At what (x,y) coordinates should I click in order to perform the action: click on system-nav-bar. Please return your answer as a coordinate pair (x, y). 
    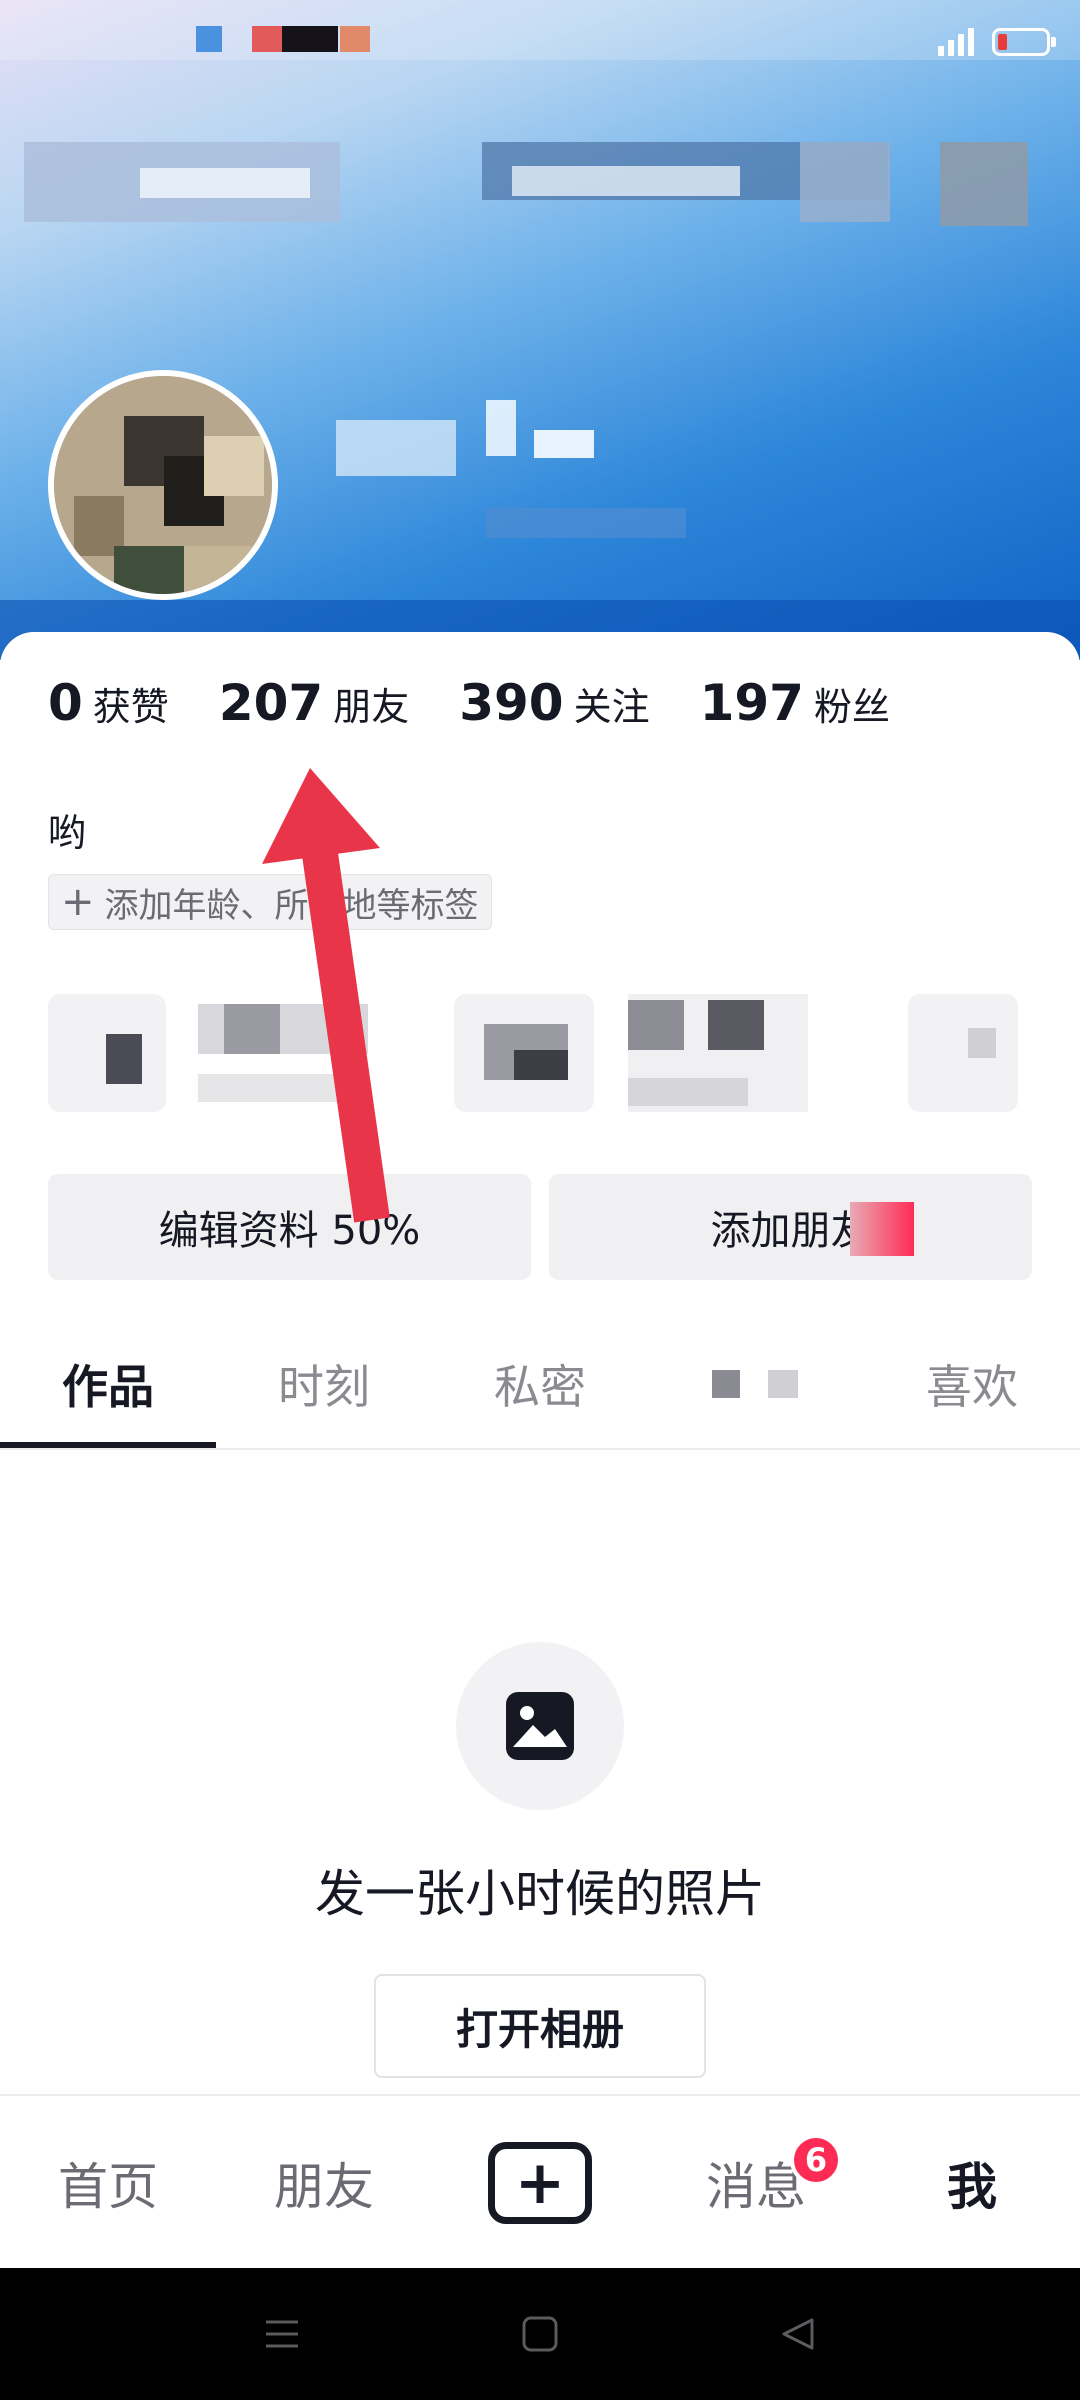
    Looking at the image, I should click on (540, 2334).